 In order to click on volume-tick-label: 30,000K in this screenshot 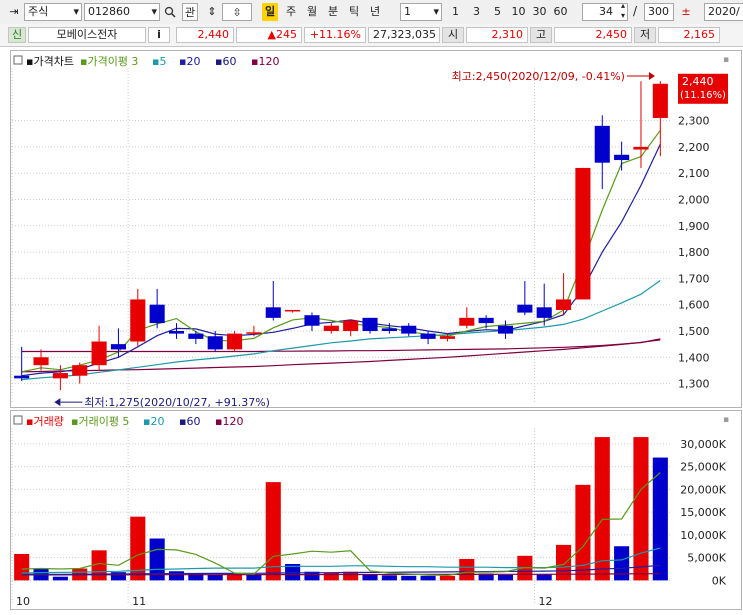, I will do `click(703, 444)`.